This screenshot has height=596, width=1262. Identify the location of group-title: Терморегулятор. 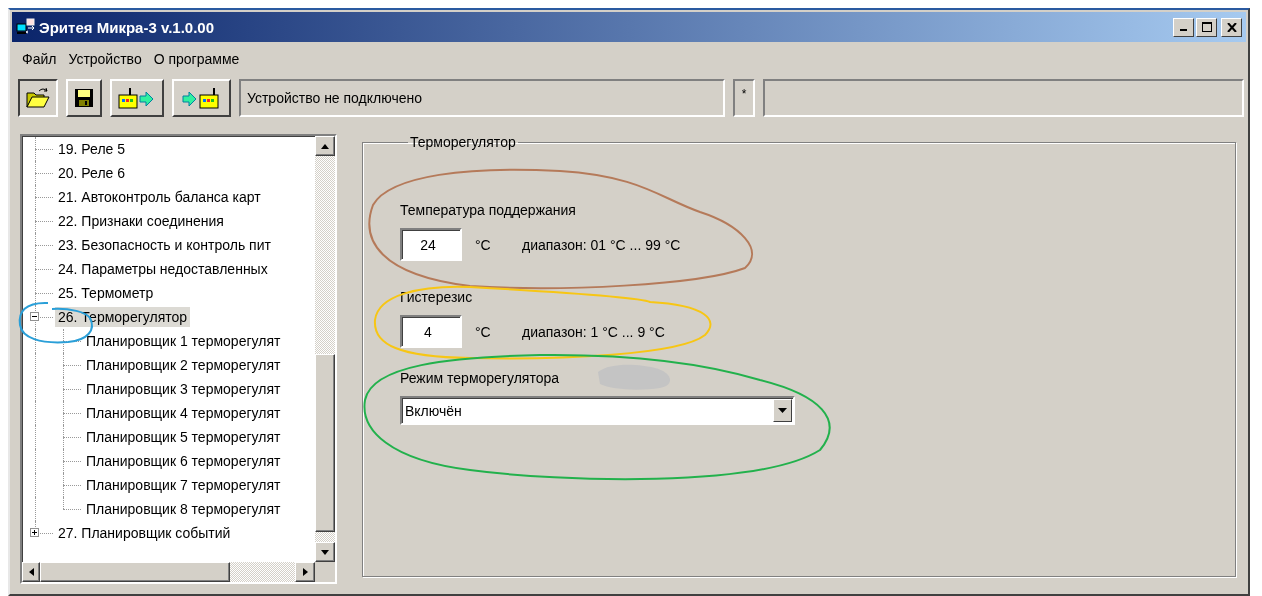
(463, 142).